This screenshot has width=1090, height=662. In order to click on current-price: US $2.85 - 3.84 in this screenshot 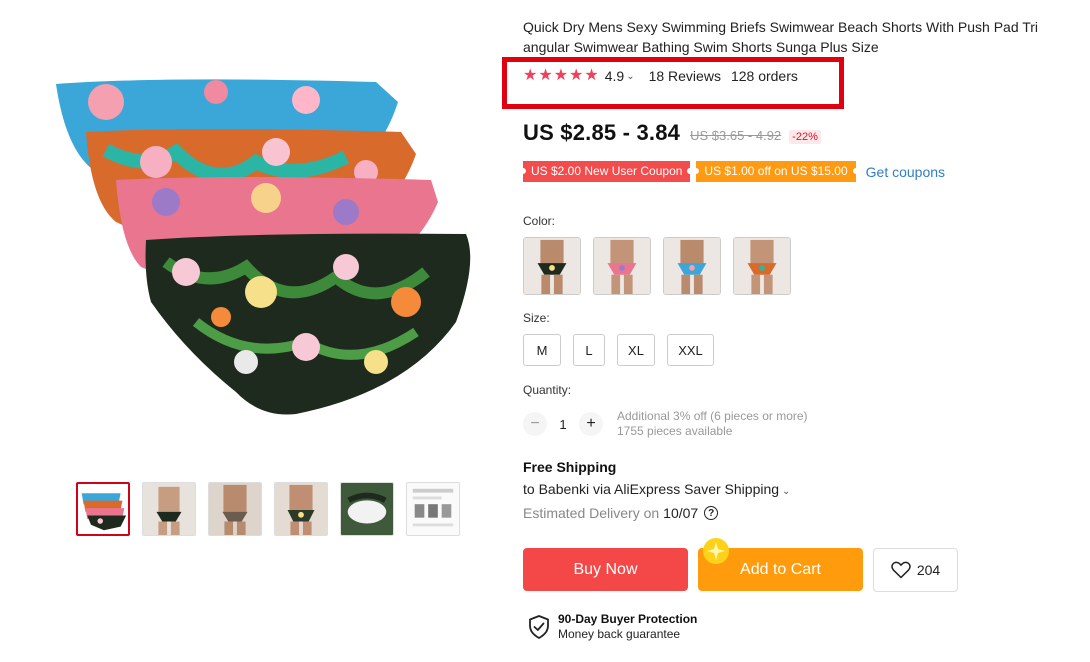, I will do `click(602, 132)`.